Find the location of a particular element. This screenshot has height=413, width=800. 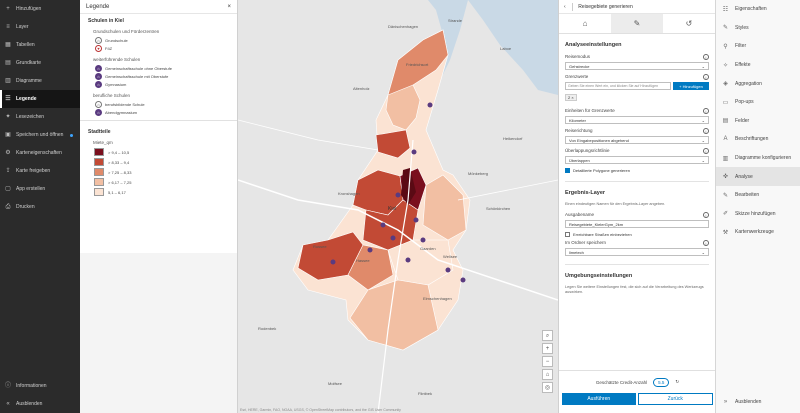

nav-item-layers: ≡ Layer is located at coordinates (40, 27).